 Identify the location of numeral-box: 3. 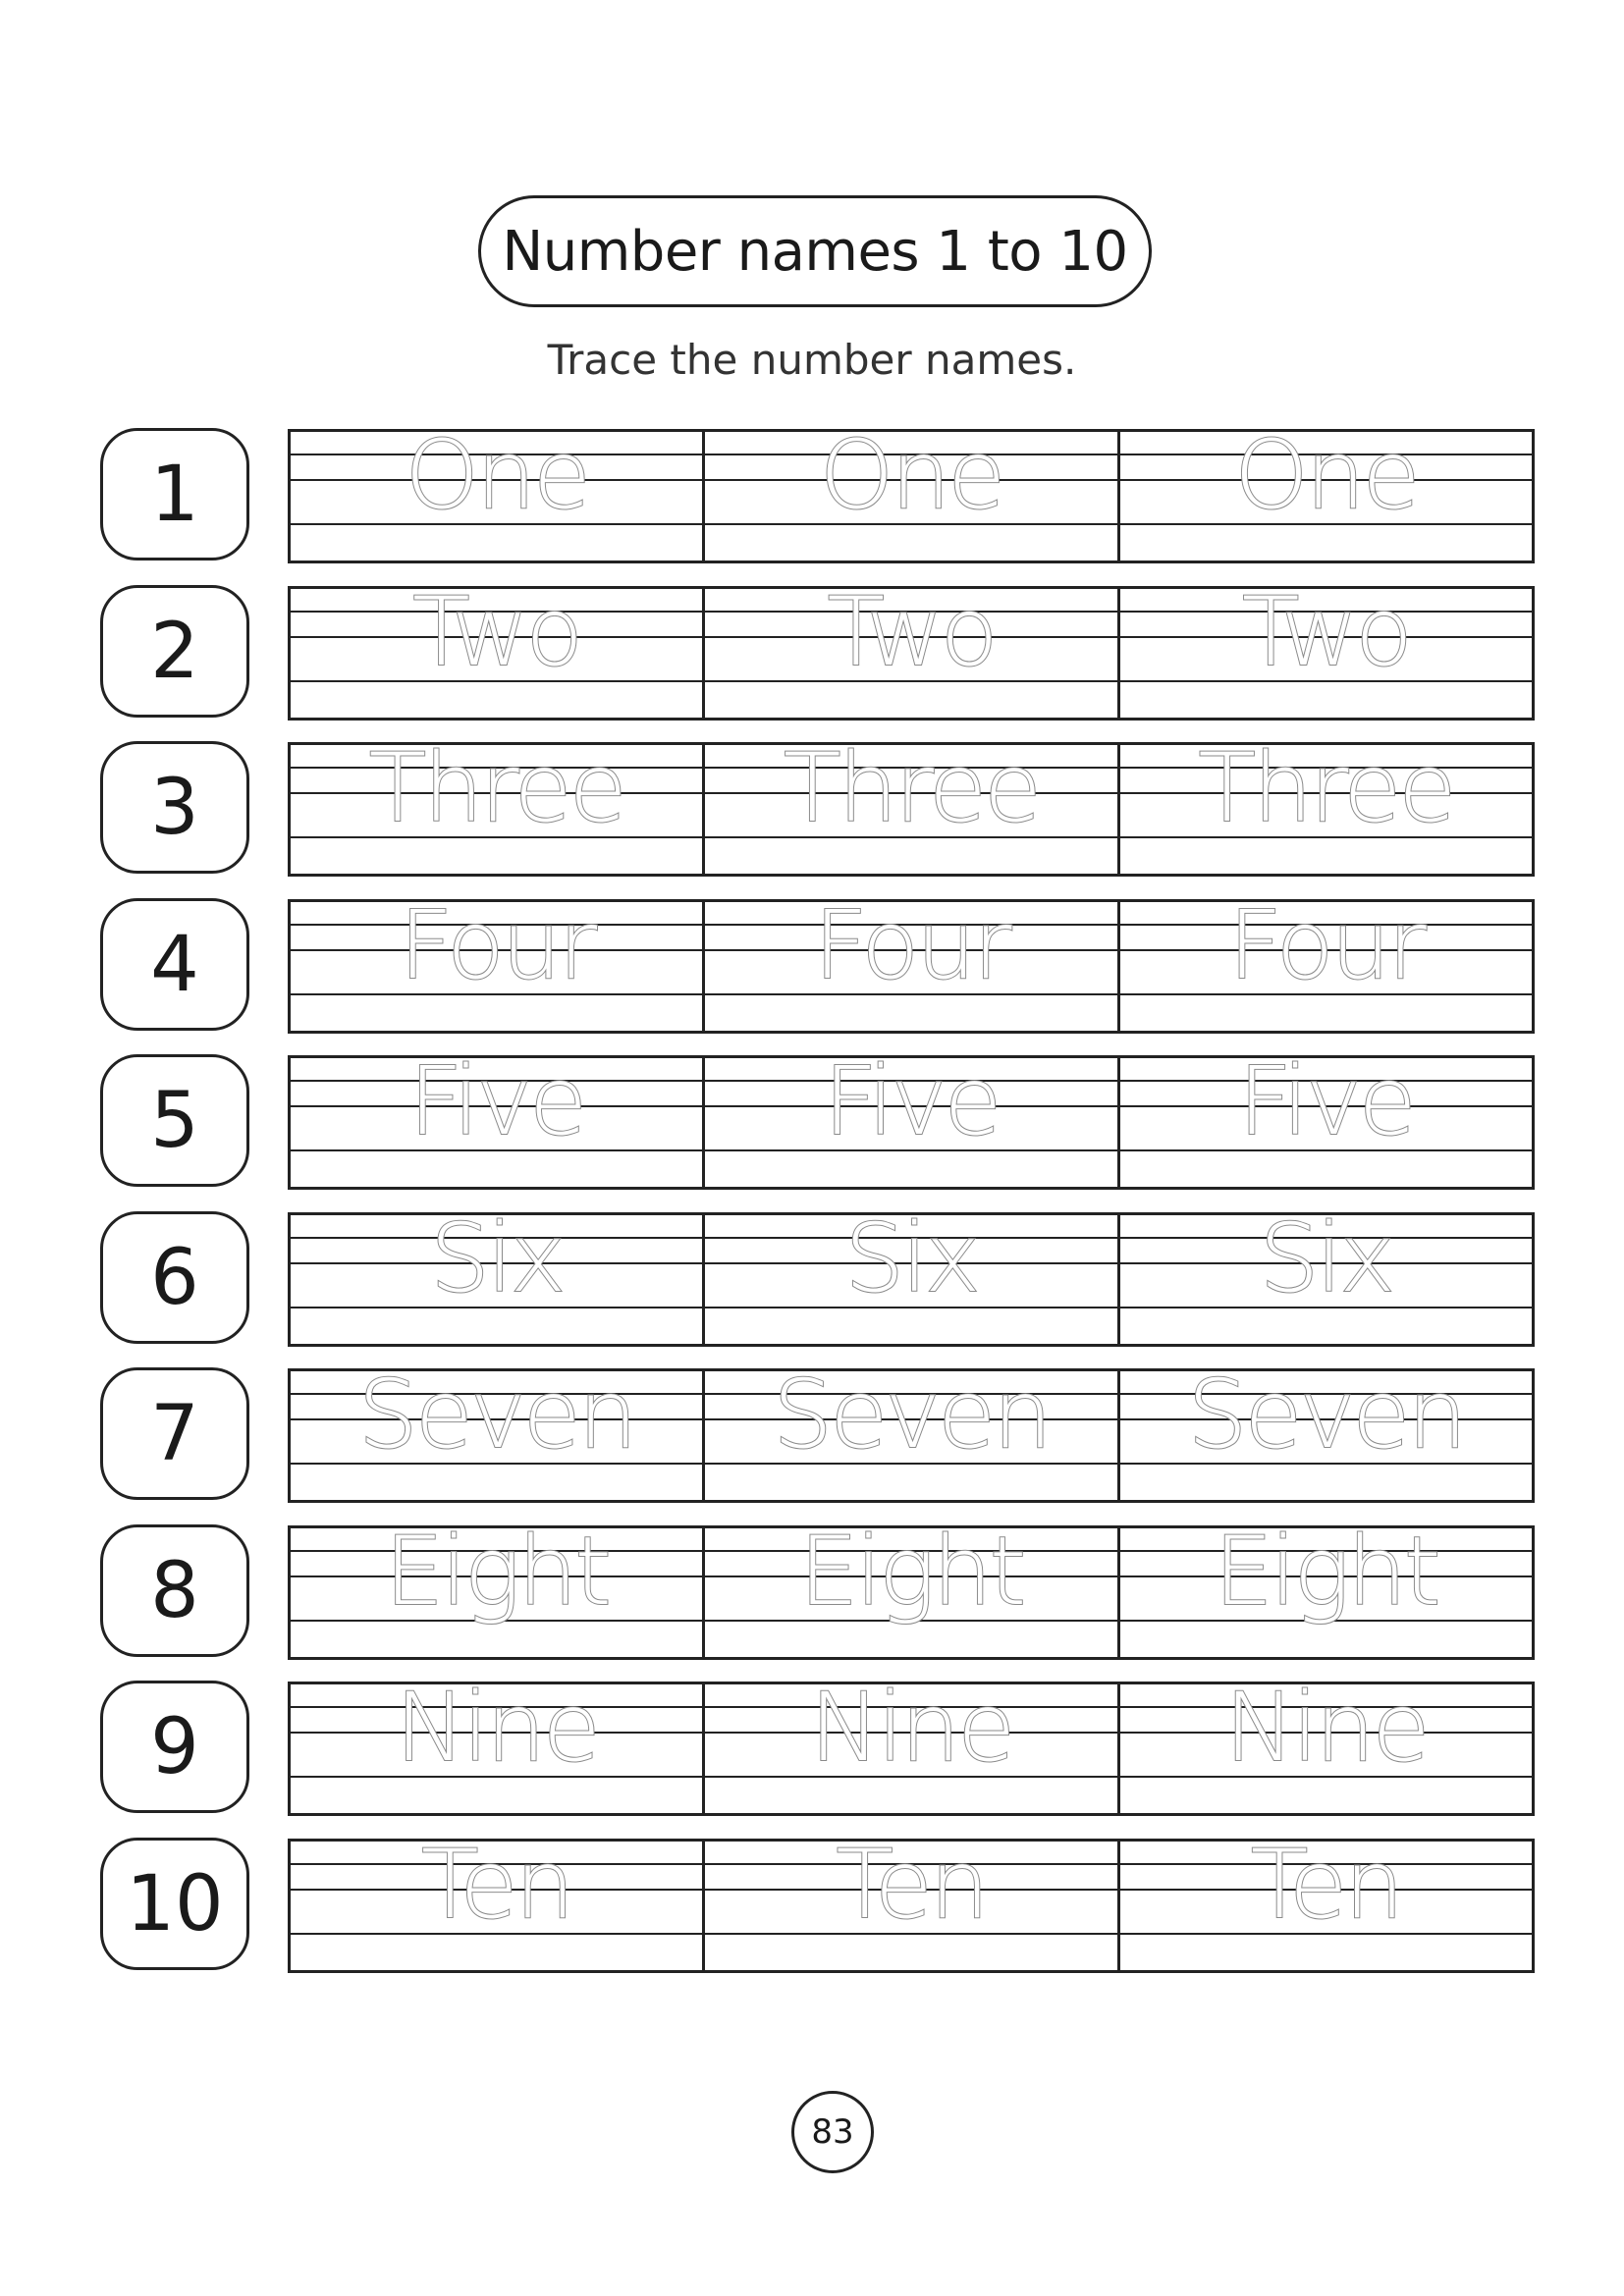
(174, 807).